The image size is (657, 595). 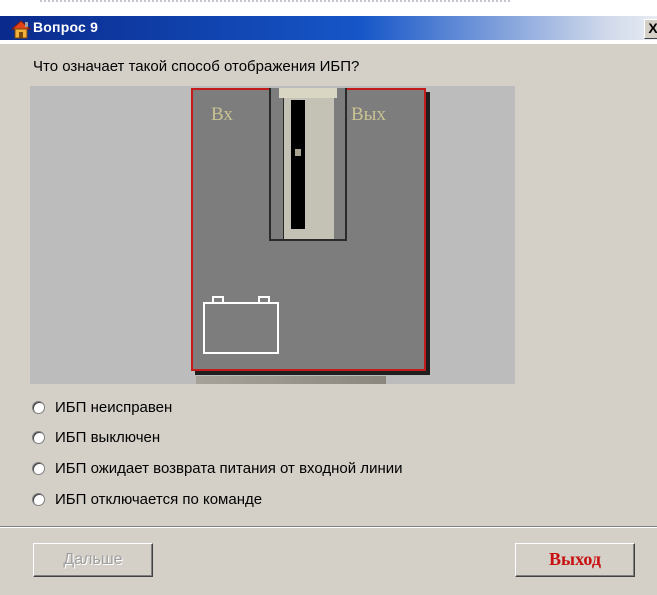 I want to click on option-label: ИБП отключается по команде, so click(x=159, y=499).